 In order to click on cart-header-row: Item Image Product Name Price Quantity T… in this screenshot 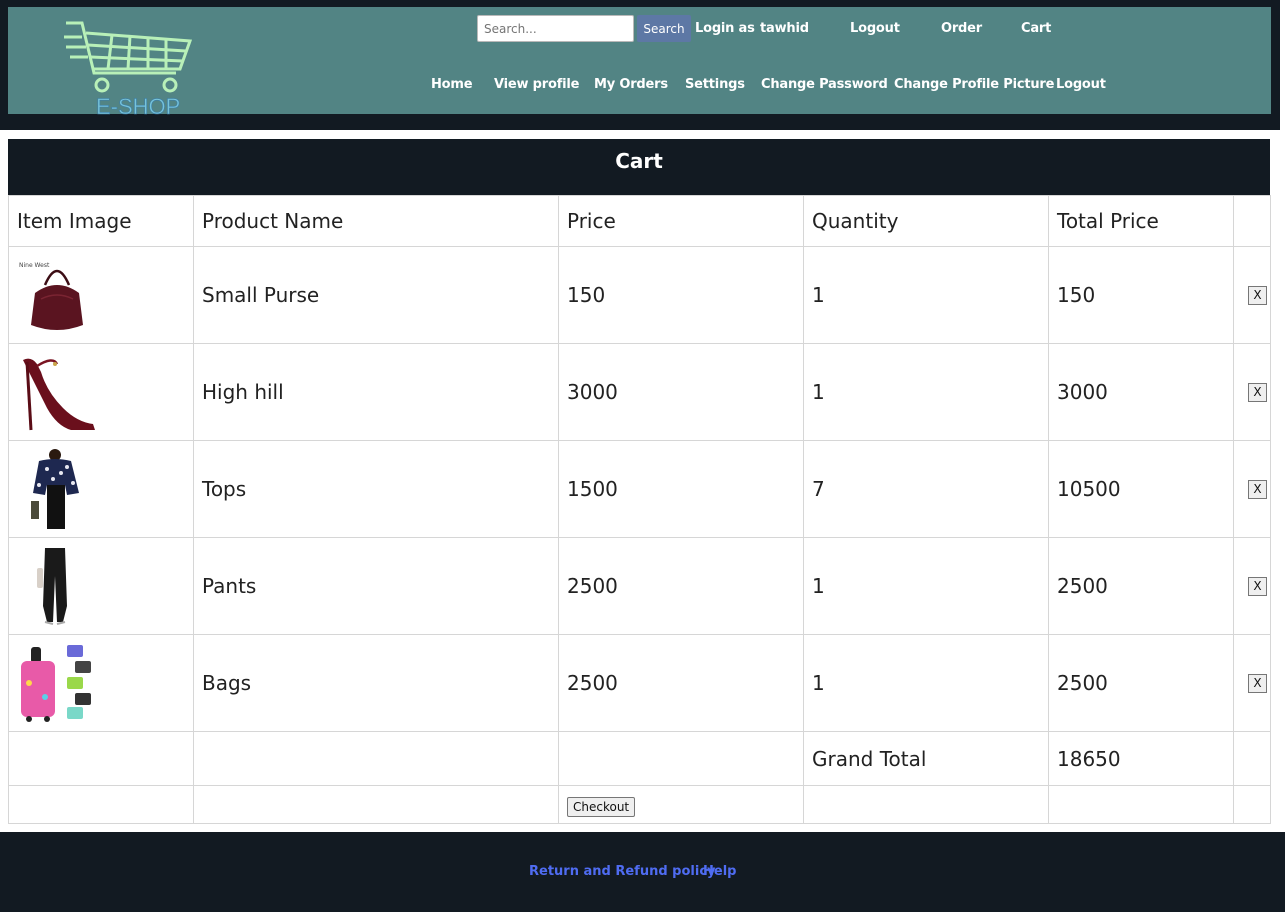, I will do `click(639, 221)`.